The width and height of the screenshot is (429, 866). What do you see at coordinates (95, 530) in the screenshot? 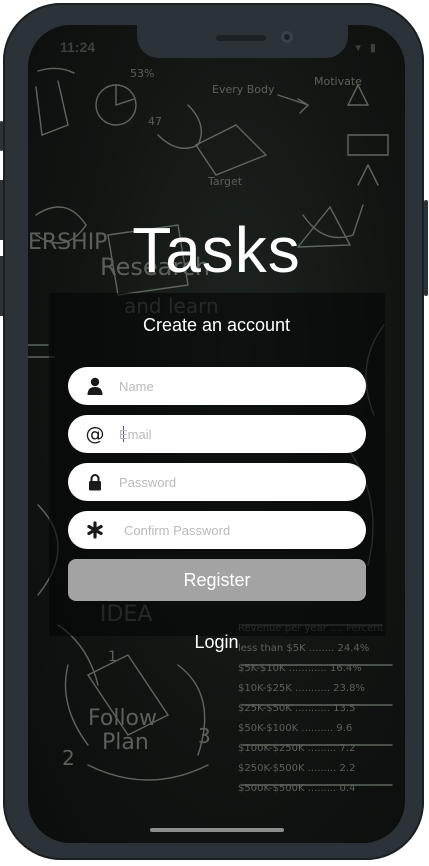
I see `asterisk-icon` at bounding box center [95, 530].